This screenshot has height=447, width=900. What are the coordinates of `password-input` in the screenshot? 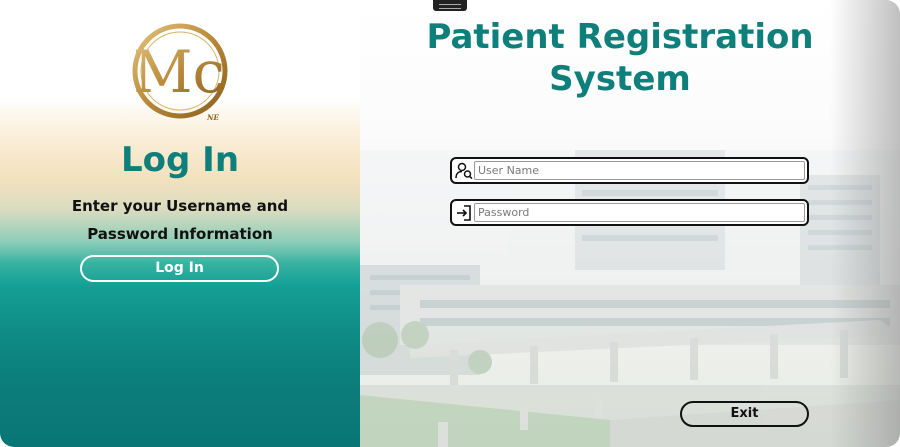 It's located at (639, 212).